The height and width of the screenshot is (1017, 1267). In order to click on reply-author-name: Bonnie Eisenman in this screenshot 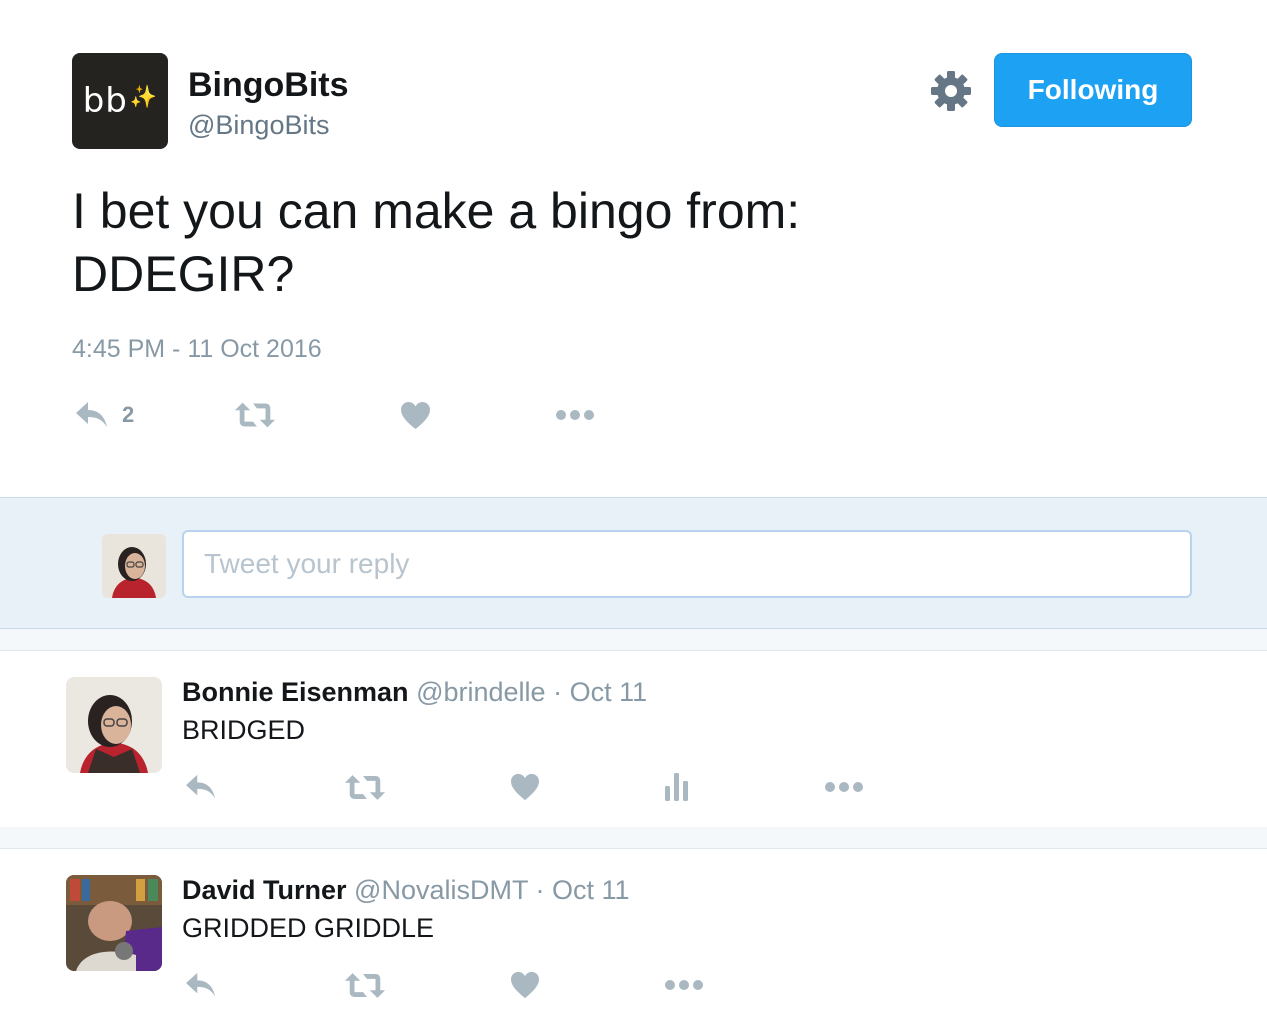, I will do `click(295, 692)`.